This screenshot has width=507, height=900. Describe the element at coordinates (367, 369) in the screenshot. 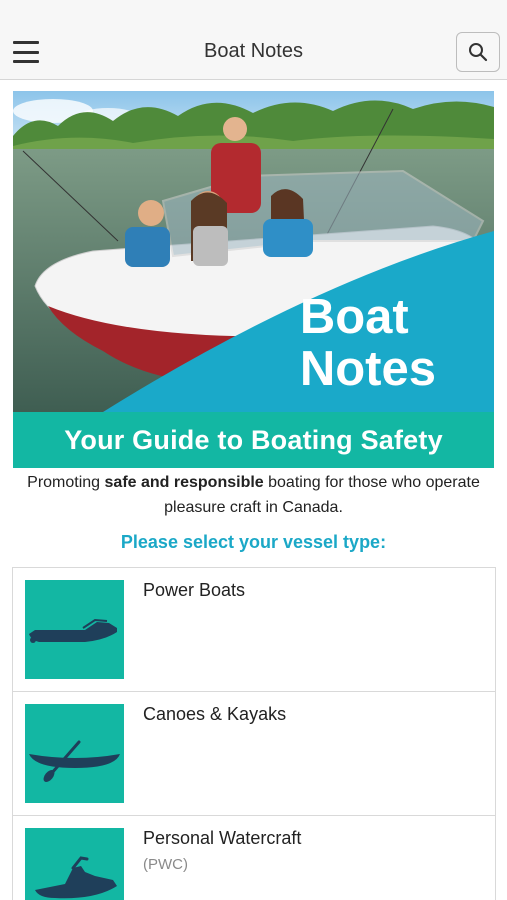

I see `hero-title-line2: Notes` at that location.